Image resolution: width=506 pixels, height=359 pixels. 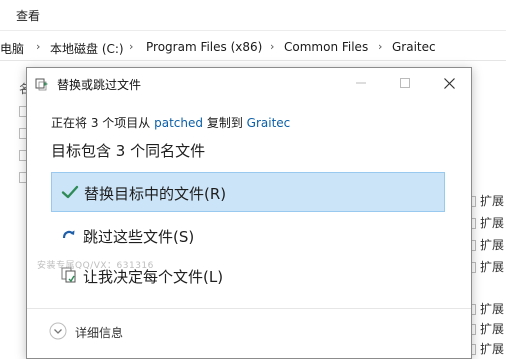 I want to click on skip-files-label: 跳过这些文件(S), so click(x=139, y=237).